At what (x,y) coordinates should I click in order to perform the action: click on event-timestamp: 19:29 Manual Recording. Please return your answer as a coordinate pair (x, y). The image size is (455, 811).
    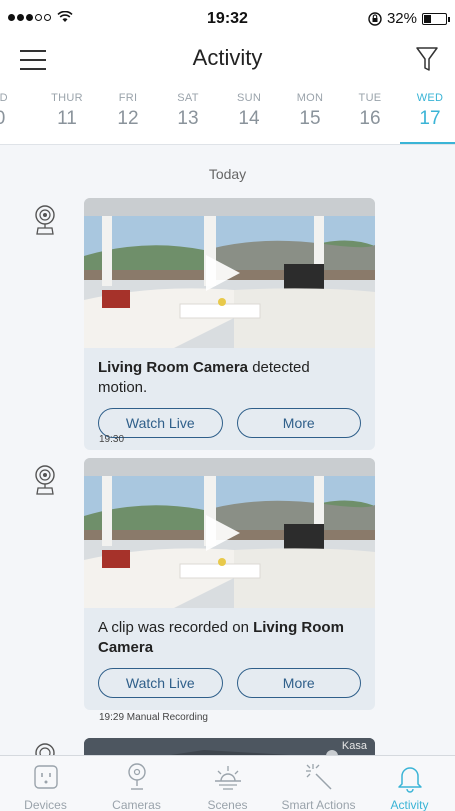
    Looking at the image, I should click on (153, 717).